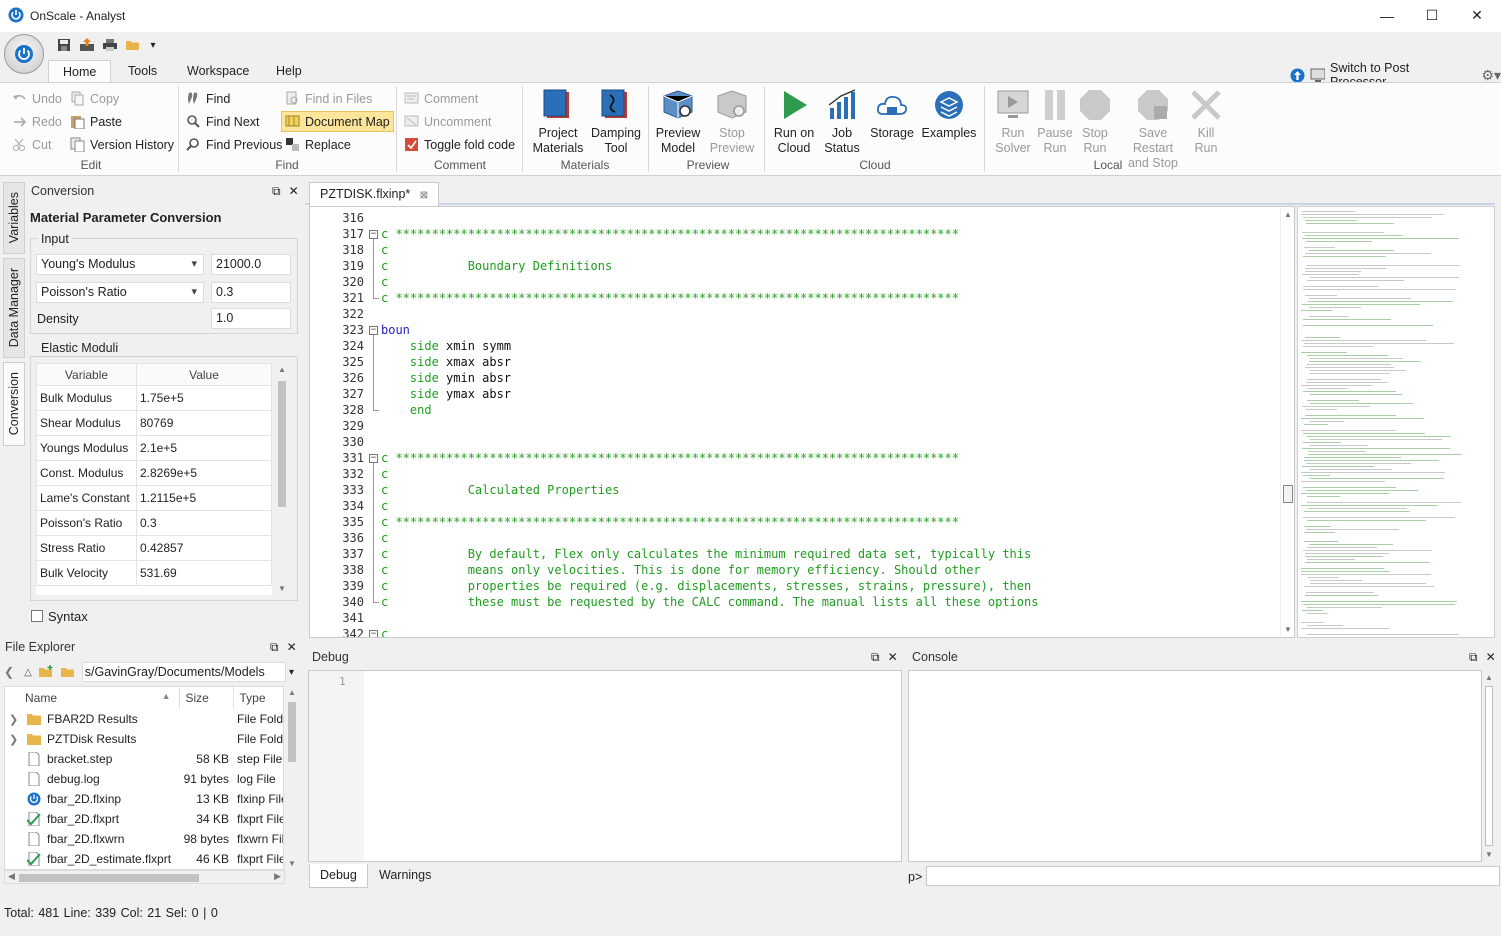 Image resolution: width=1501 pixels, height=936 pixels. I want to click on find-previous-button: Find Previous, so click(234, 144).